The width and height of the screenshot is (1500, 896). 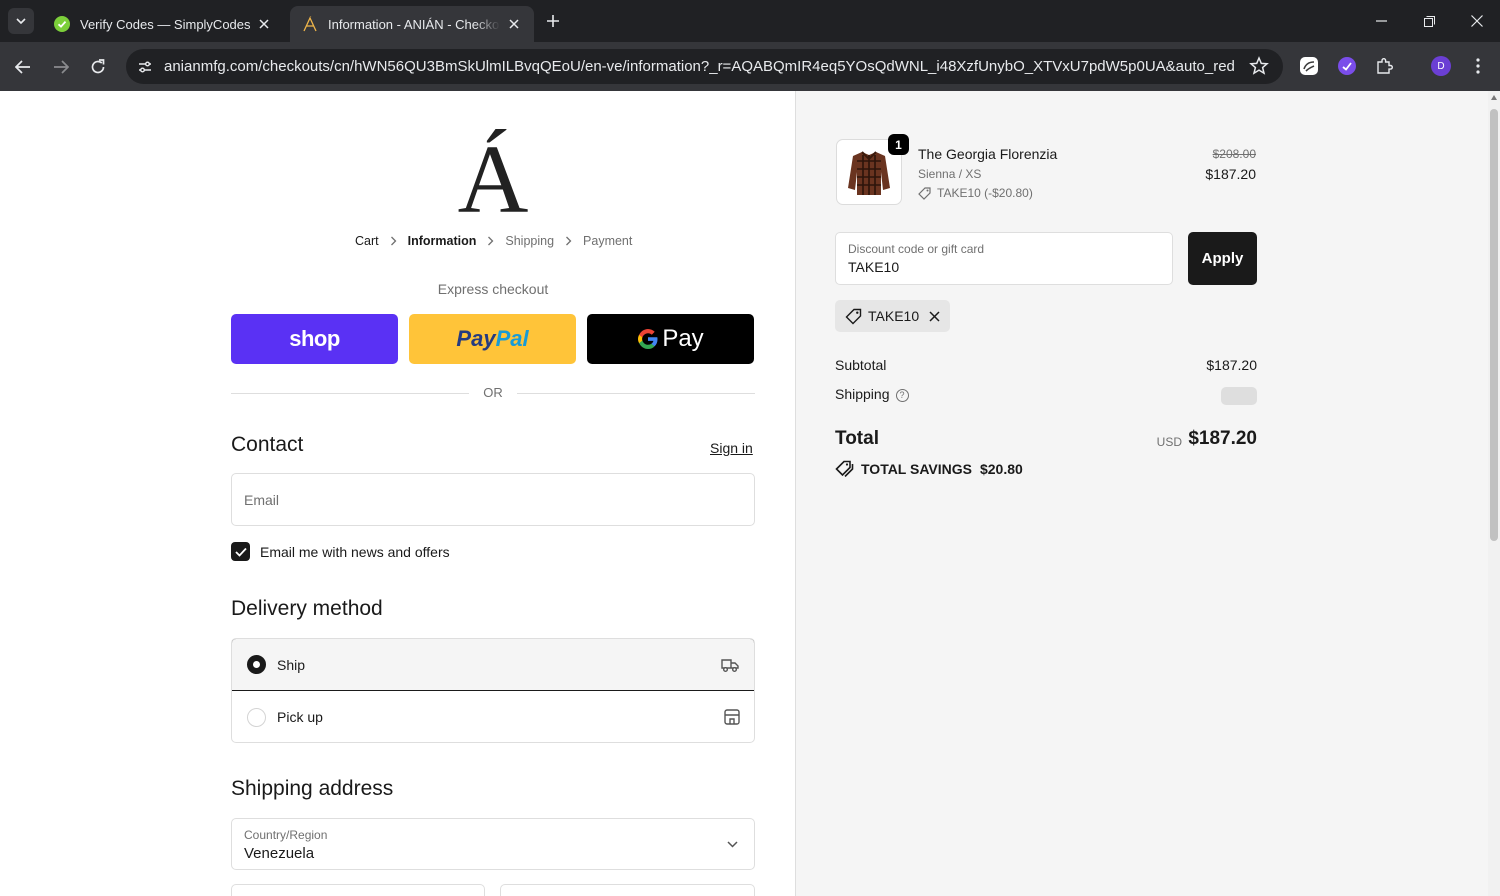 I want to click on breadcrumb-information: Information, so click(x=442, y=241).